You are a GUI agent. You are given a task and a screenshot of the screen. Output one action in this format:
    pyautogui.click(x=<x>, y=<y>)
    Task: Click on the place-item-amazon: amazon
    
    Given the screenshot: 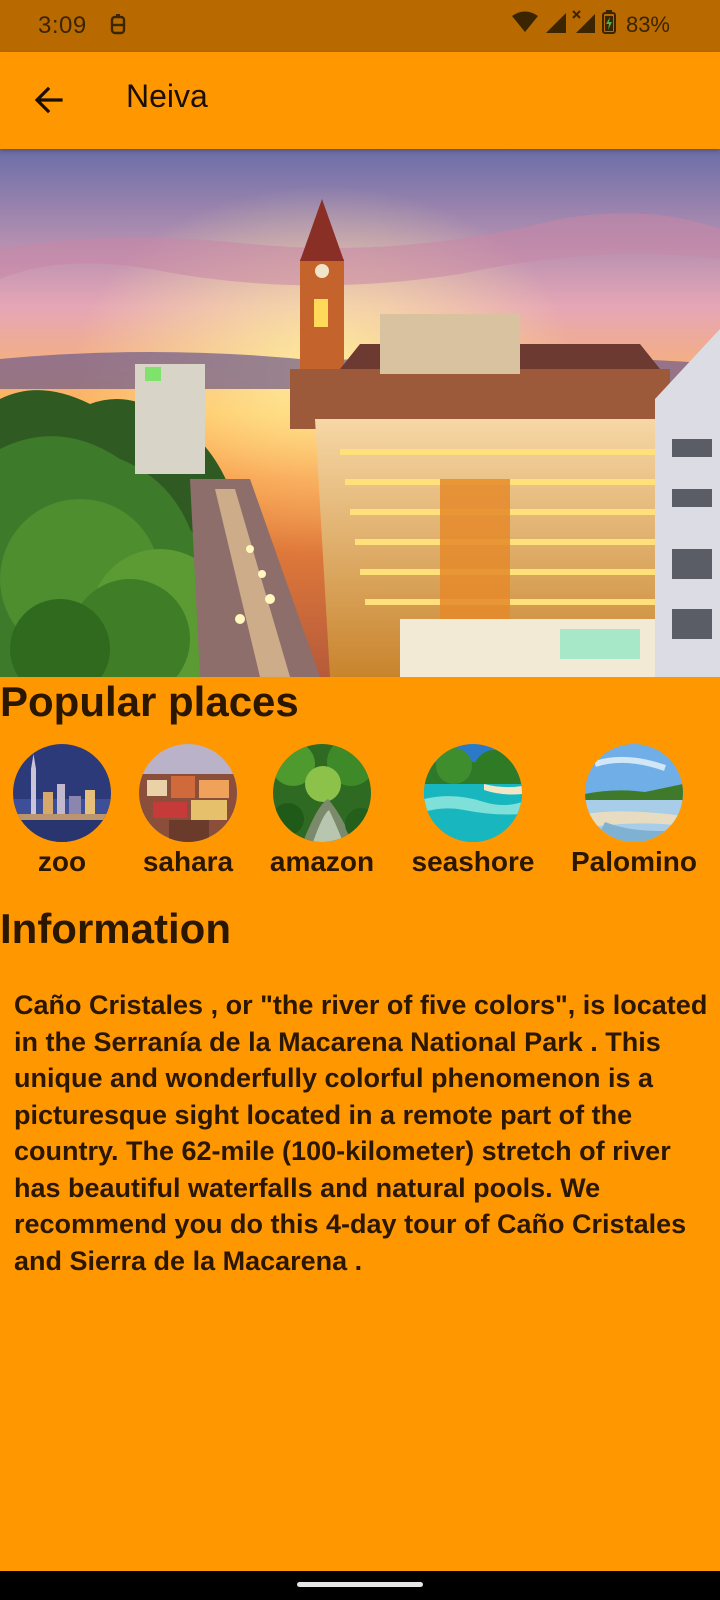 What is the action you would take?
    pyautogui.click(x=322, y=811)
    